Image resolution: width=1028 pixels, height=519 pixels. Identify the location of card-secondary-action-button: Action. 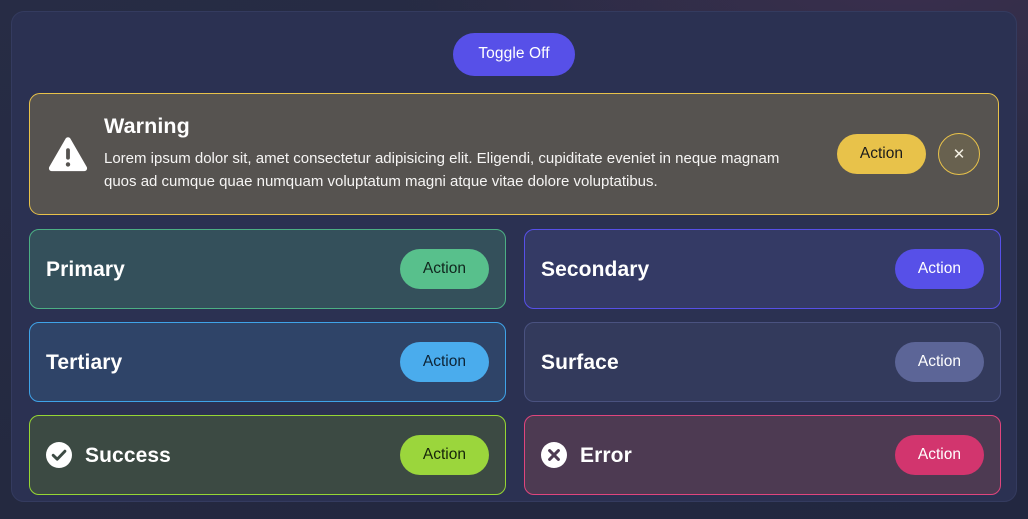
(939, 269).